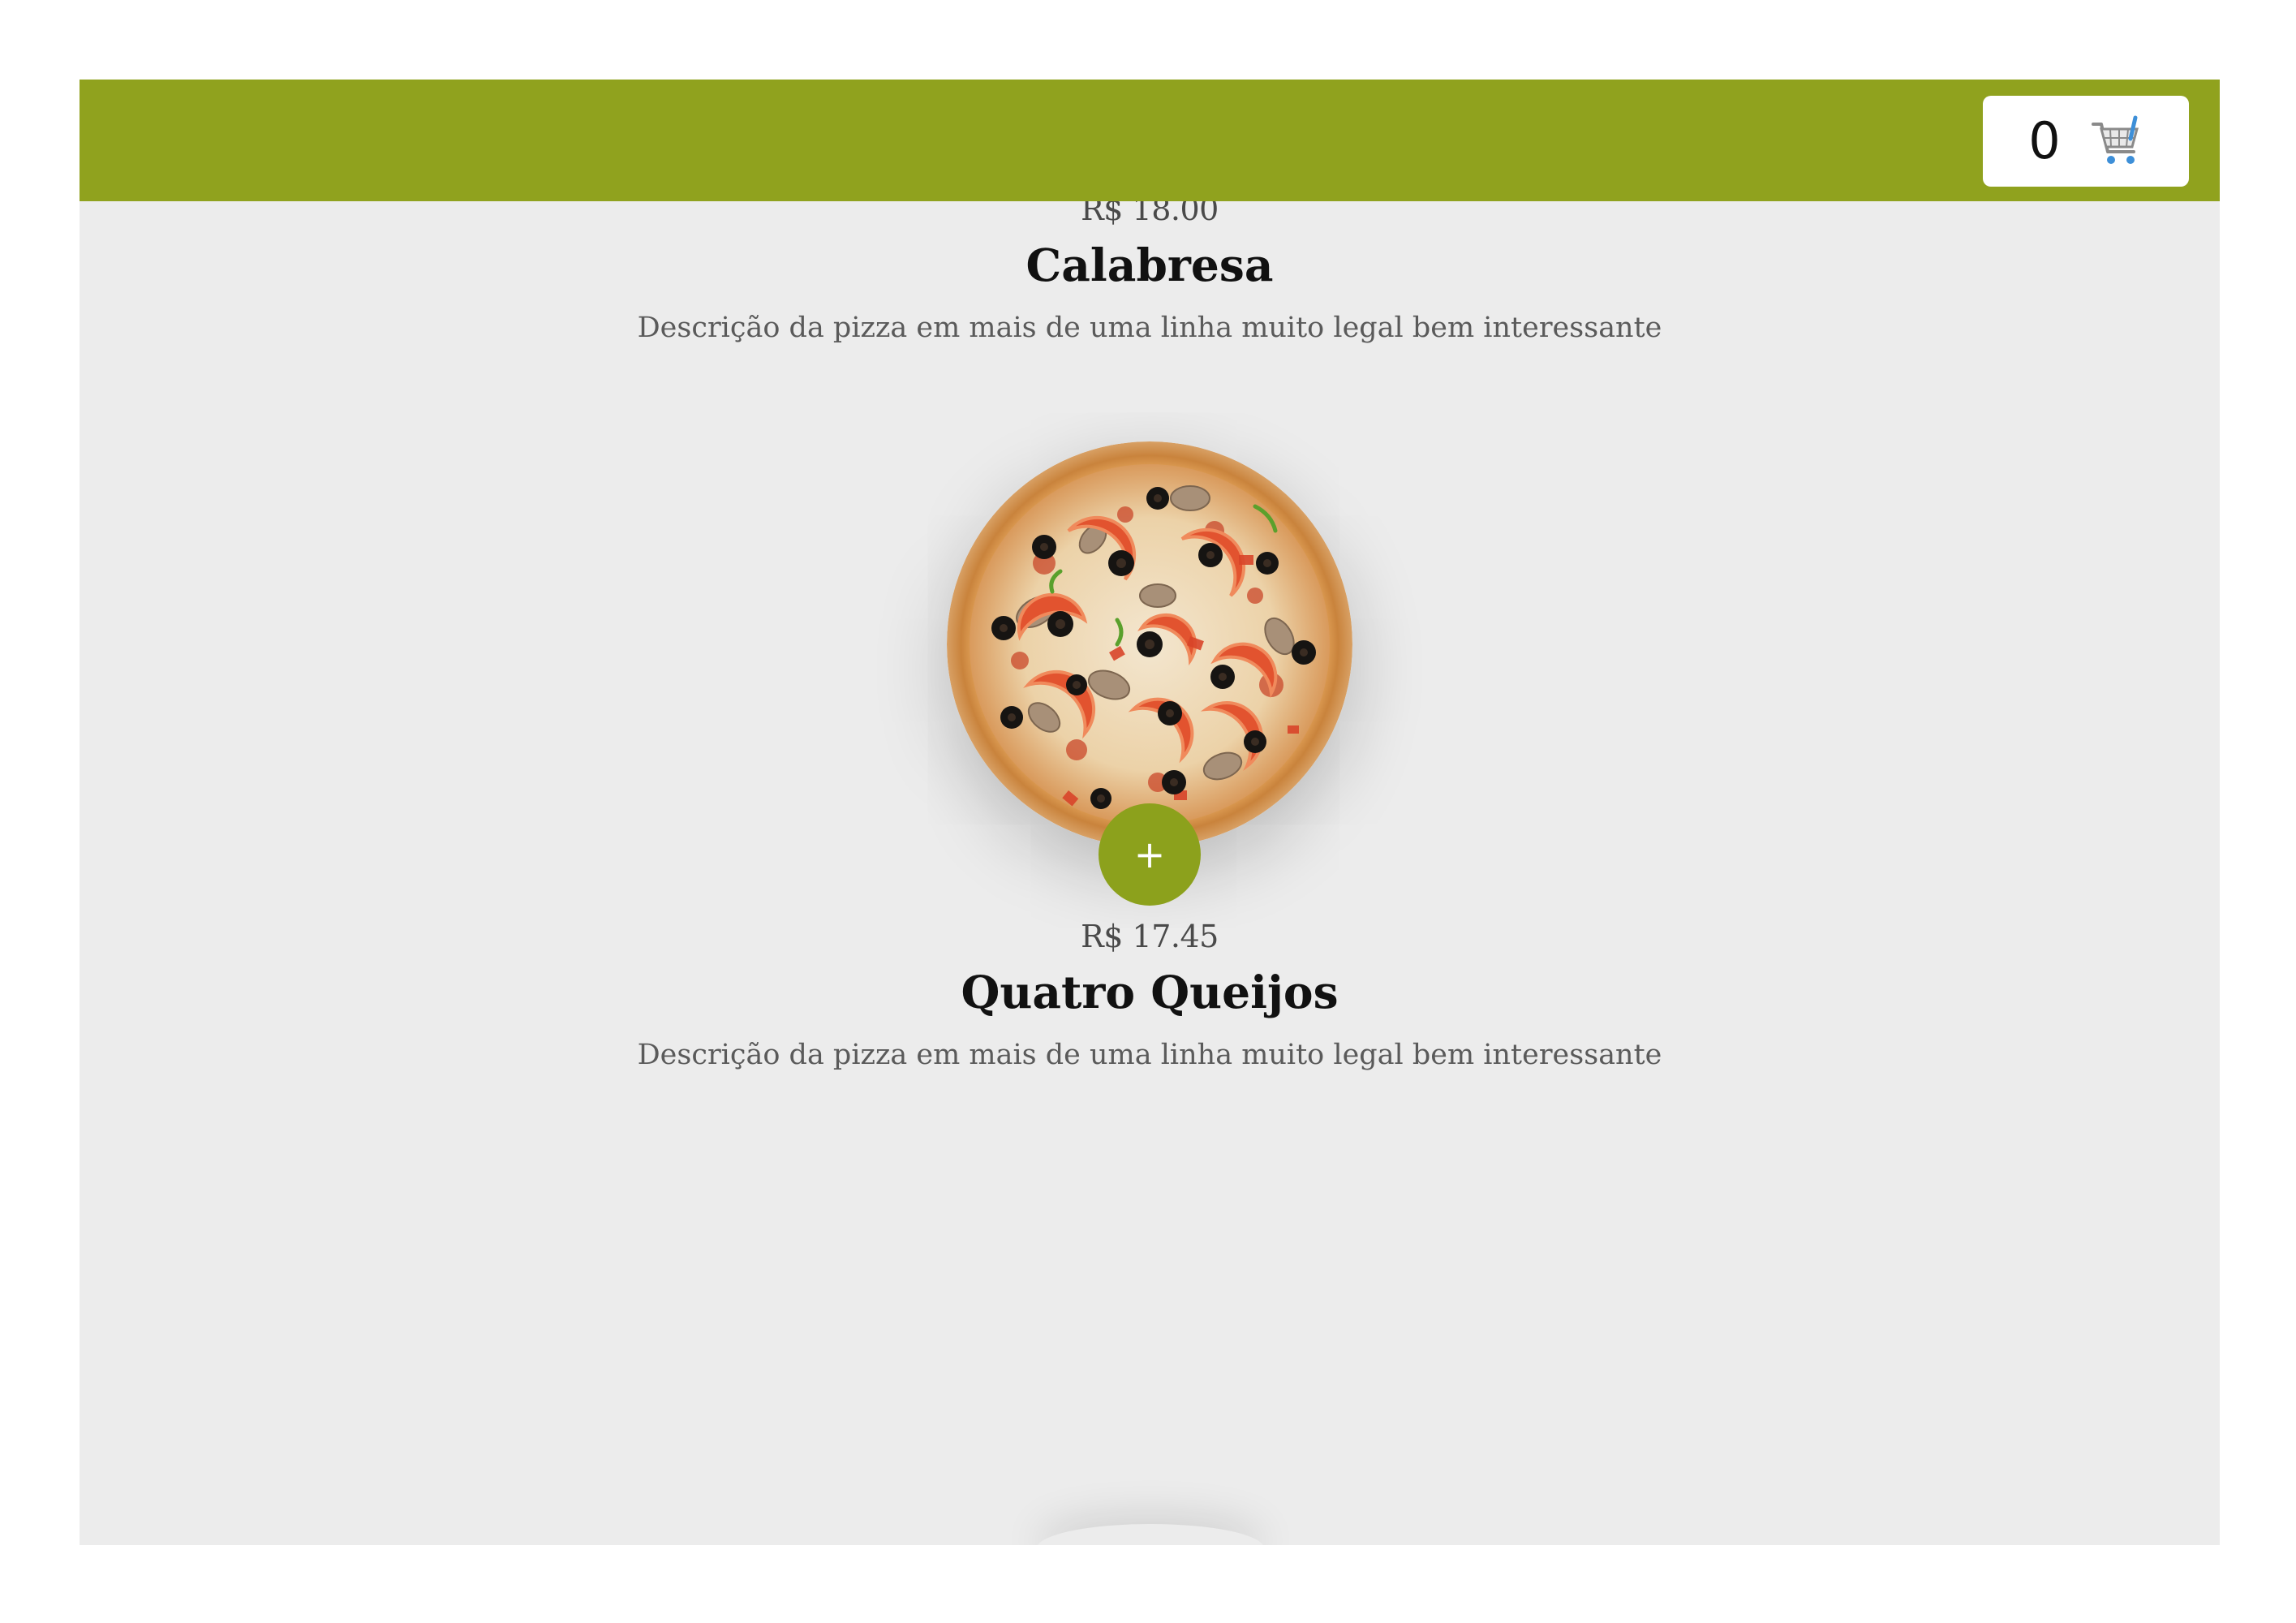  What do you see at coordinates (2086, 141) in the screenshot?
I see `cart-button: 0` at bounding box center [2086, 141].